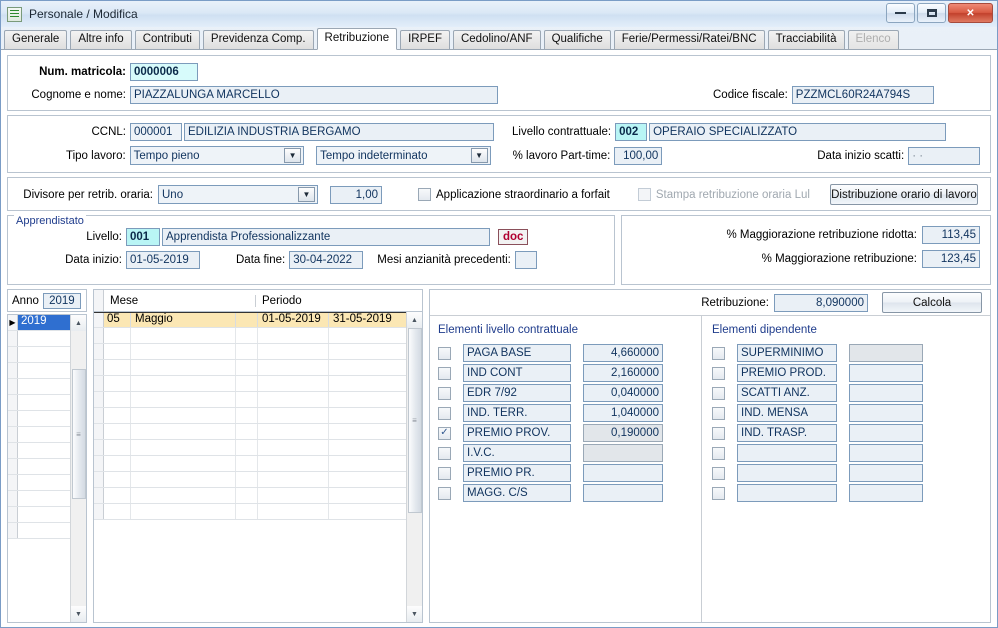  What do you see at coordinates (798, 132) in the screenshot?
I see `livello-description-field: OPERAIO SPECIALIZZATO` at bounding box center [798, 132].